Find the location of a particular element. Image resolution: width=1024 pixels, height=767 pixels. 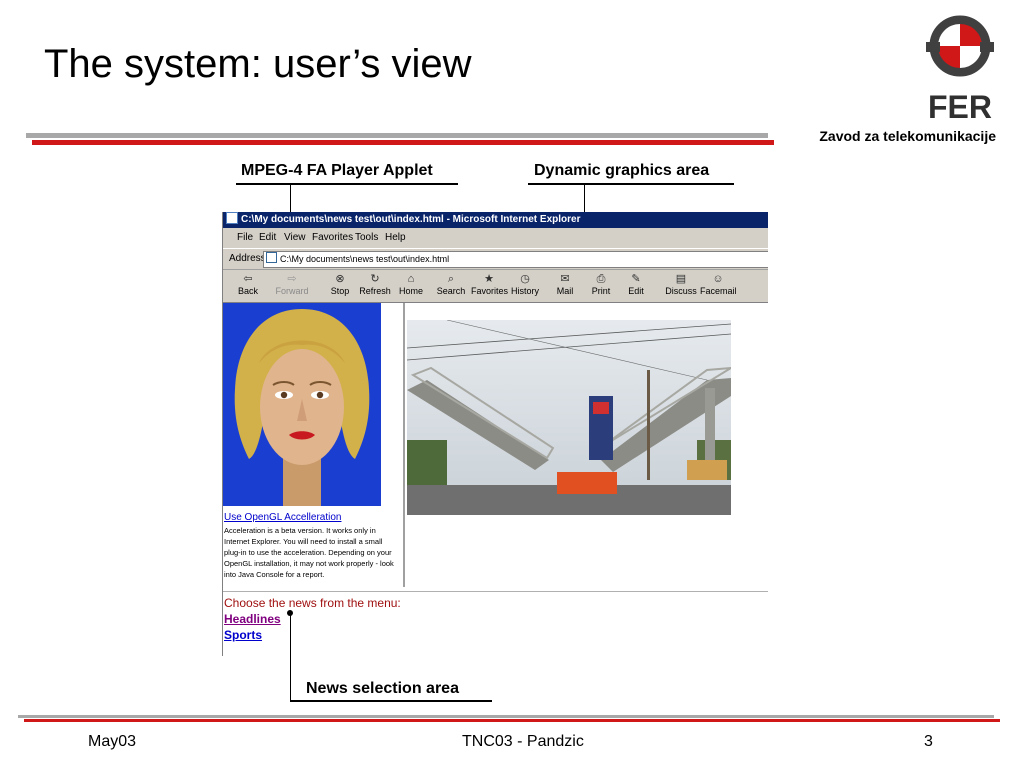

menu-view: View is located at coordinates (295, 238).